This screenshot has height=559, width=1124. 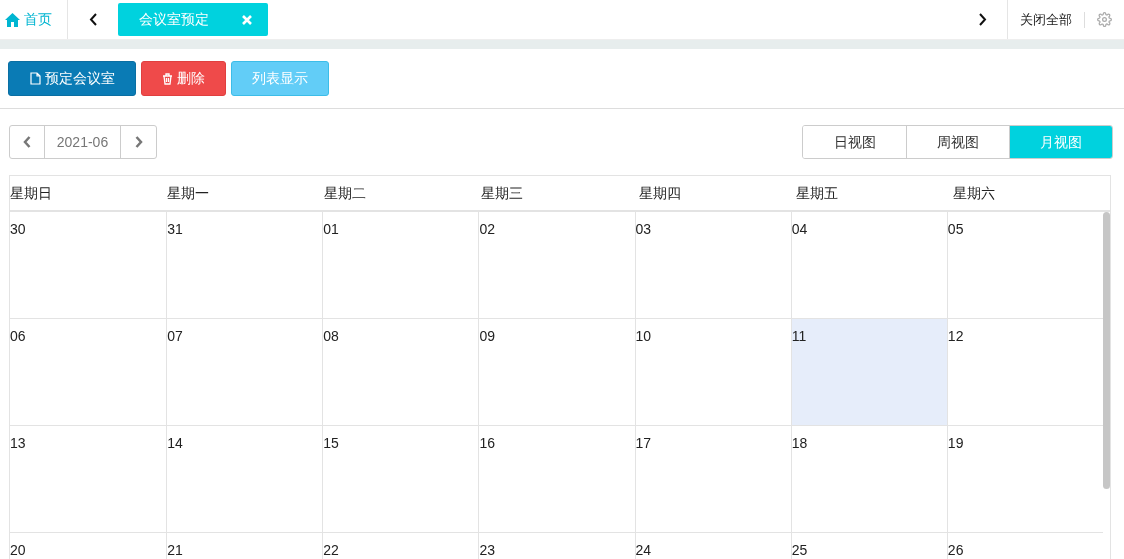 I want to click on weekday-header: 星期一, so click(x=189, y=193).